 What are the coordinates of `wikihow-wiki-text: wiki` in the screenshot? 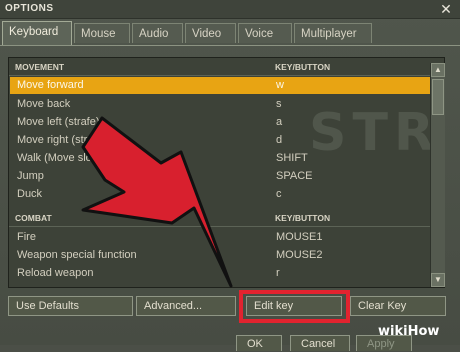 It's located at (393, 331).